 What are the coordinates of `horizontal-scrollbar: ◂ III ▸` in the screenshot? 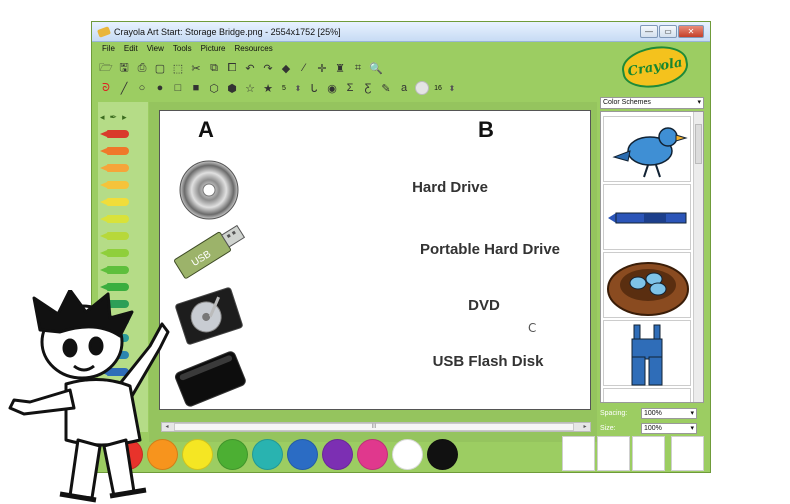 It's located at (376, 427).